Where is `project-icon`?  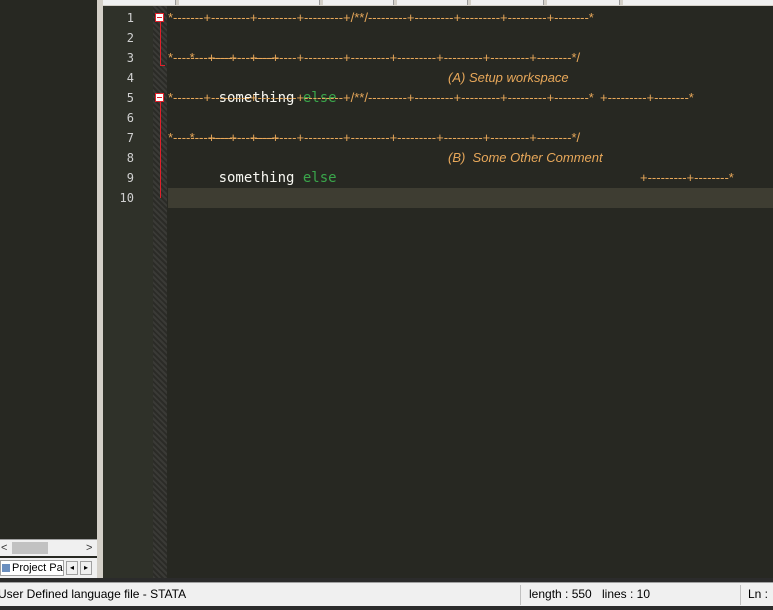 project-icon is located at coordinates (6, 568).